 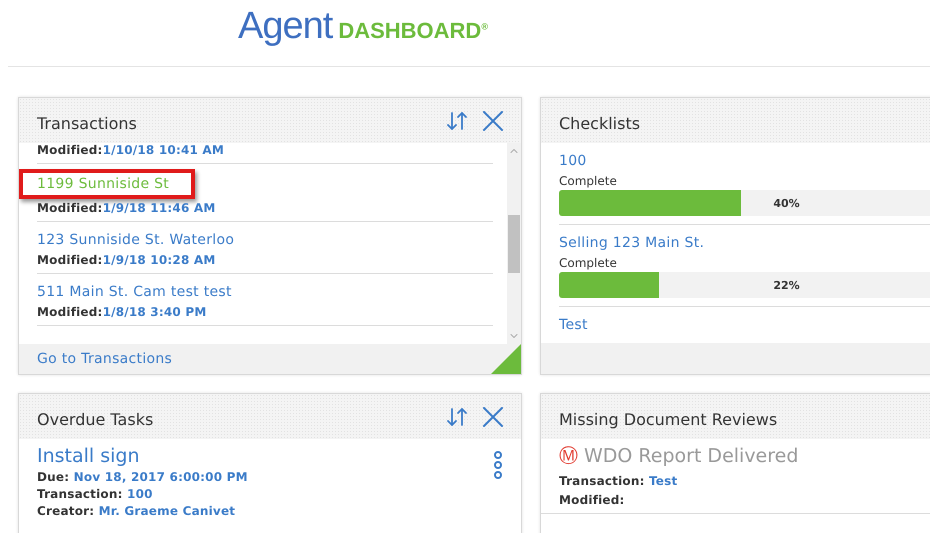 I want to click on transaction-link: 1199 Sunniside St, so click(x=103, y=184).